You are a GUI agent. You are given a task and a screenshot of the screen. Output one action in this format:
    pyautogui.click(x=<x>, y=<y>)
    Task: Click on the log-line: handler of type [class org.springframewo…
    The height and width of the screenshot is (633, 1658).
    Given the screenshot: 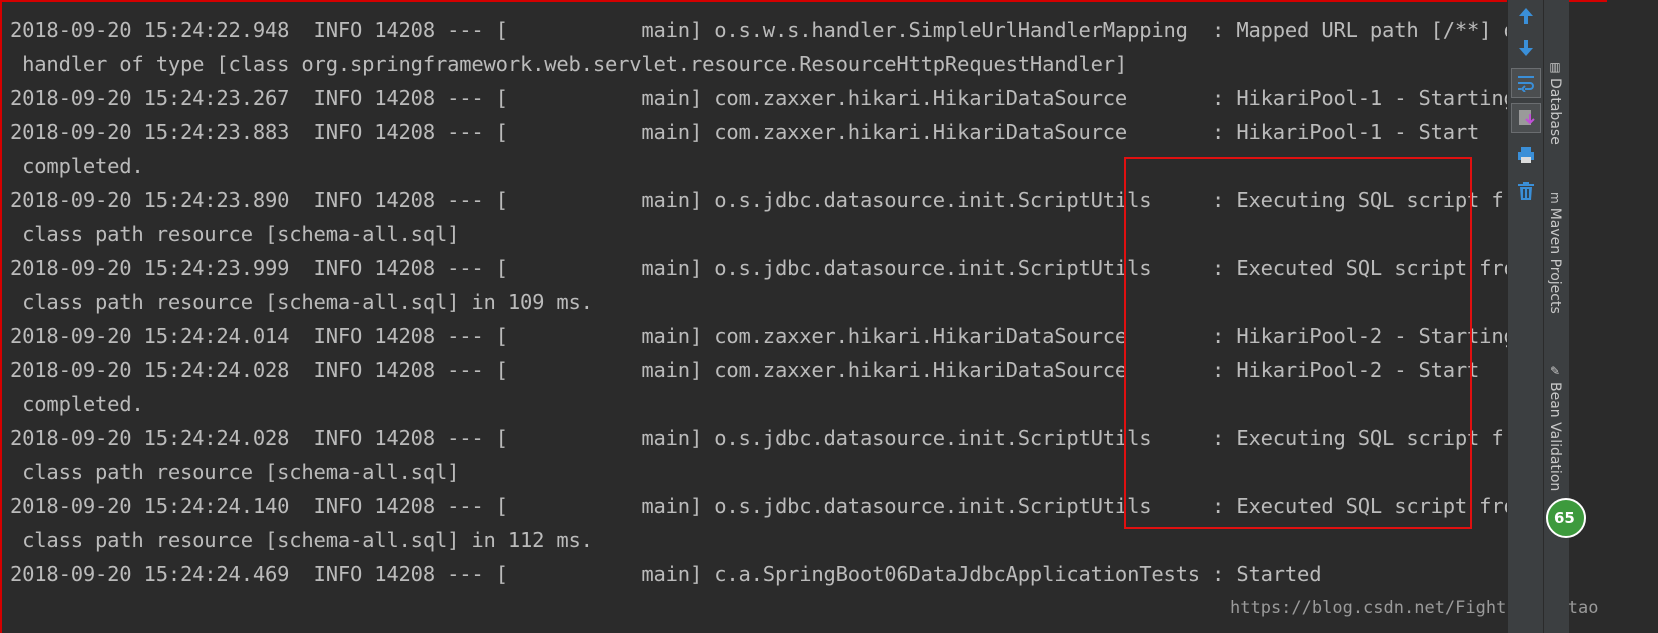 What is the action you would take?
    pyautogui.click(x=569, y=64)
    